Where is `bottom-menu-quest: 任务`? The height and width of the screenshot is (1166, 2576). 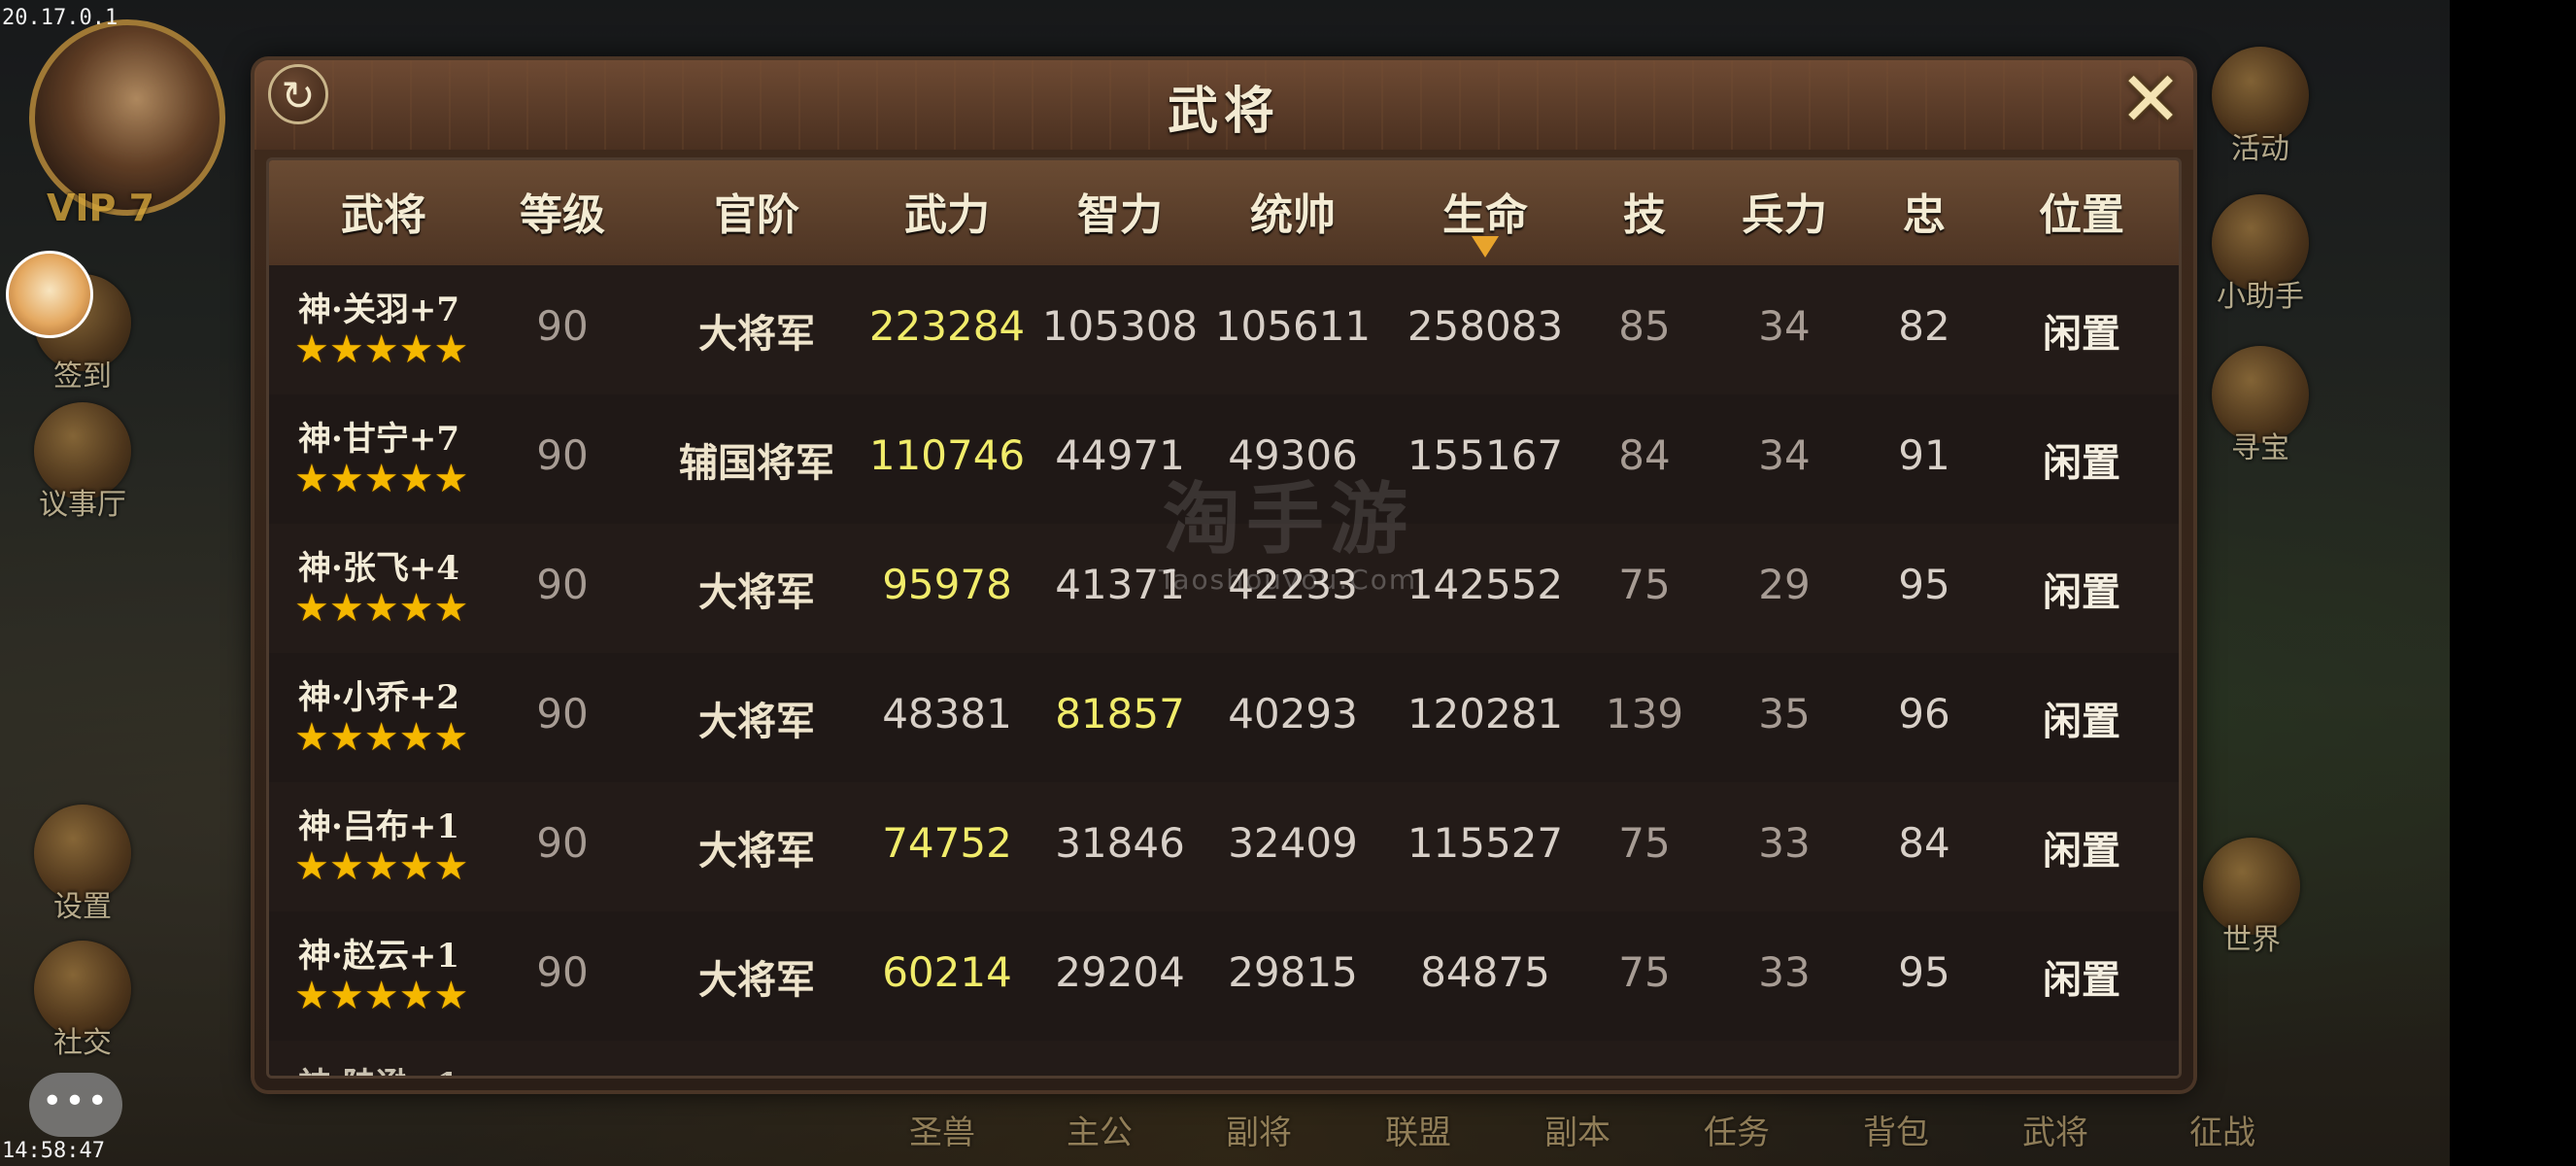
bottom-menu-quest: 任务 is located at coordinates (1737, 1129).